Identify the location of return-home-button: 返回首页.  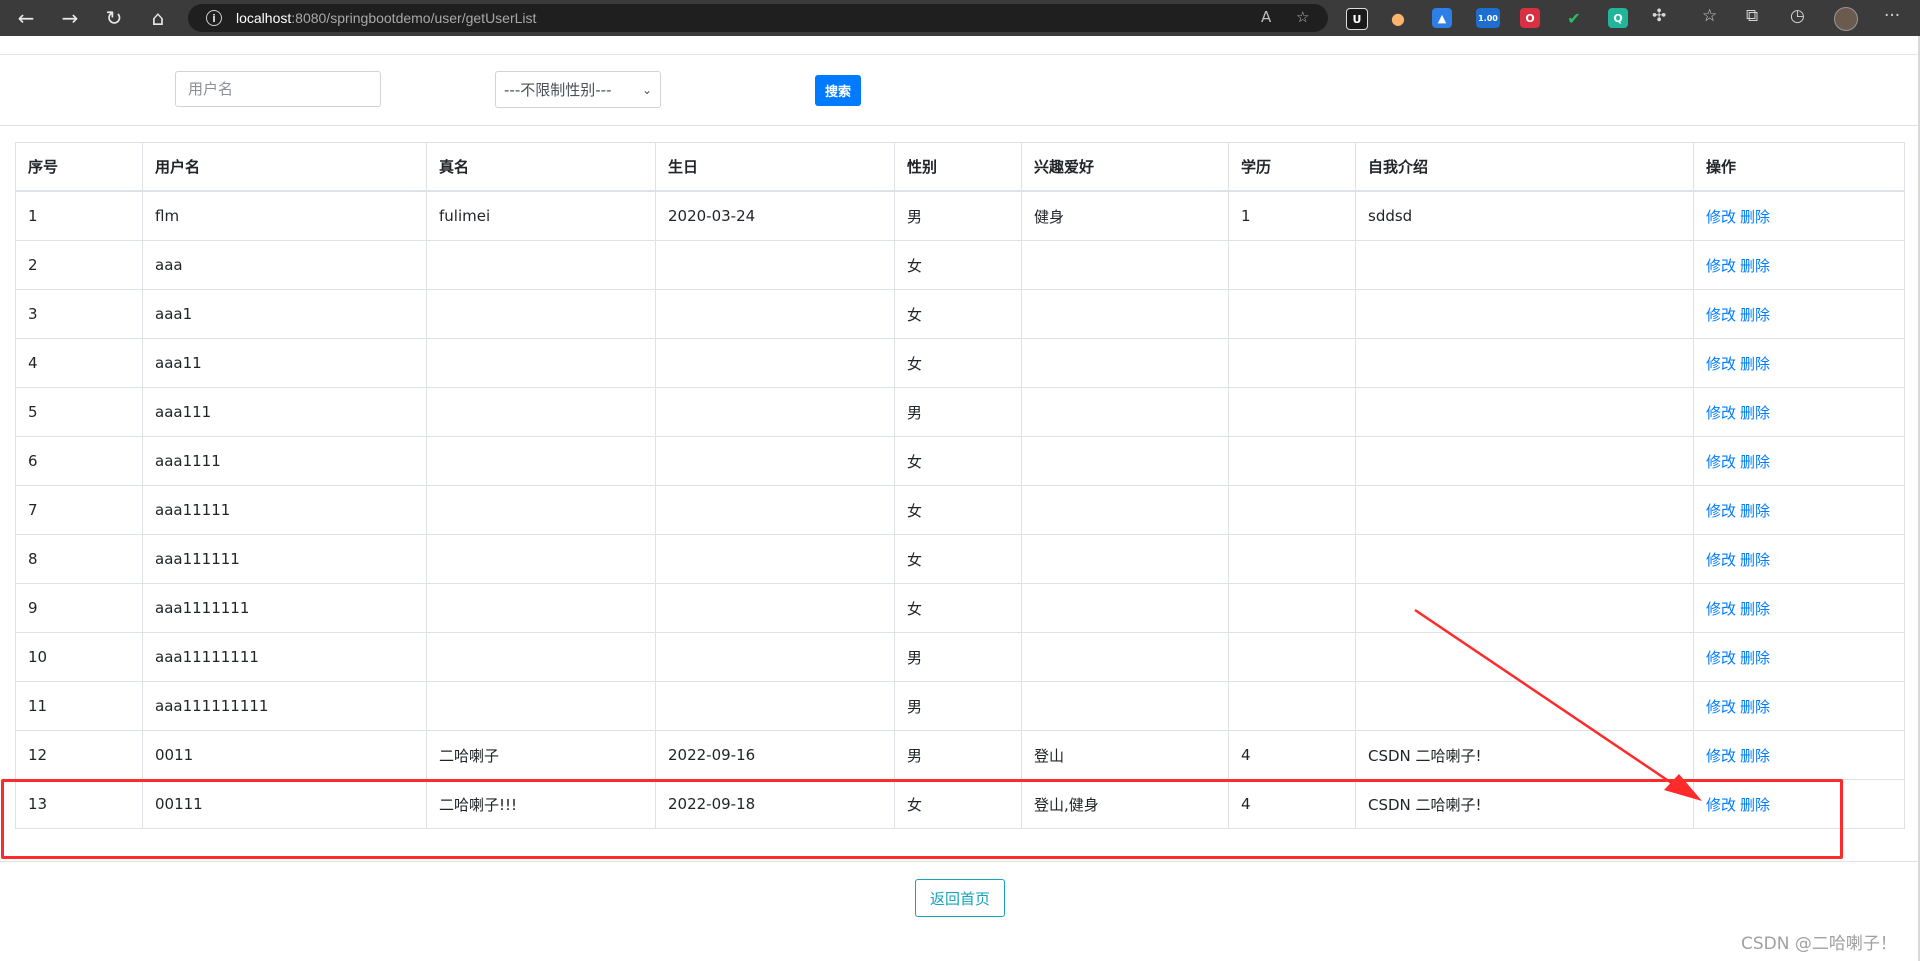
(960, 898).